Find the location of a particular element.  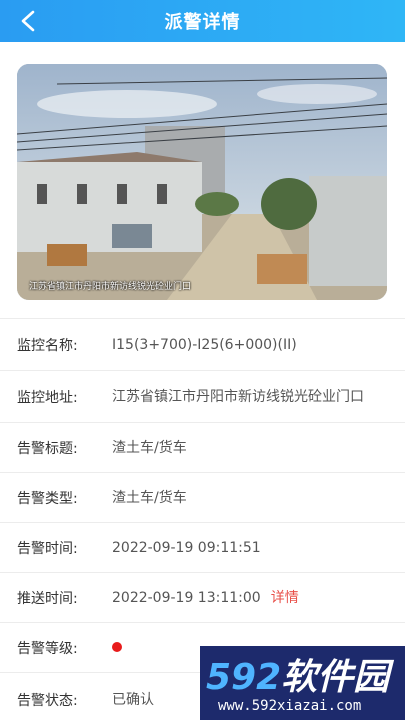

top-bar: 派警详情 is located at coordinates (202, 21).